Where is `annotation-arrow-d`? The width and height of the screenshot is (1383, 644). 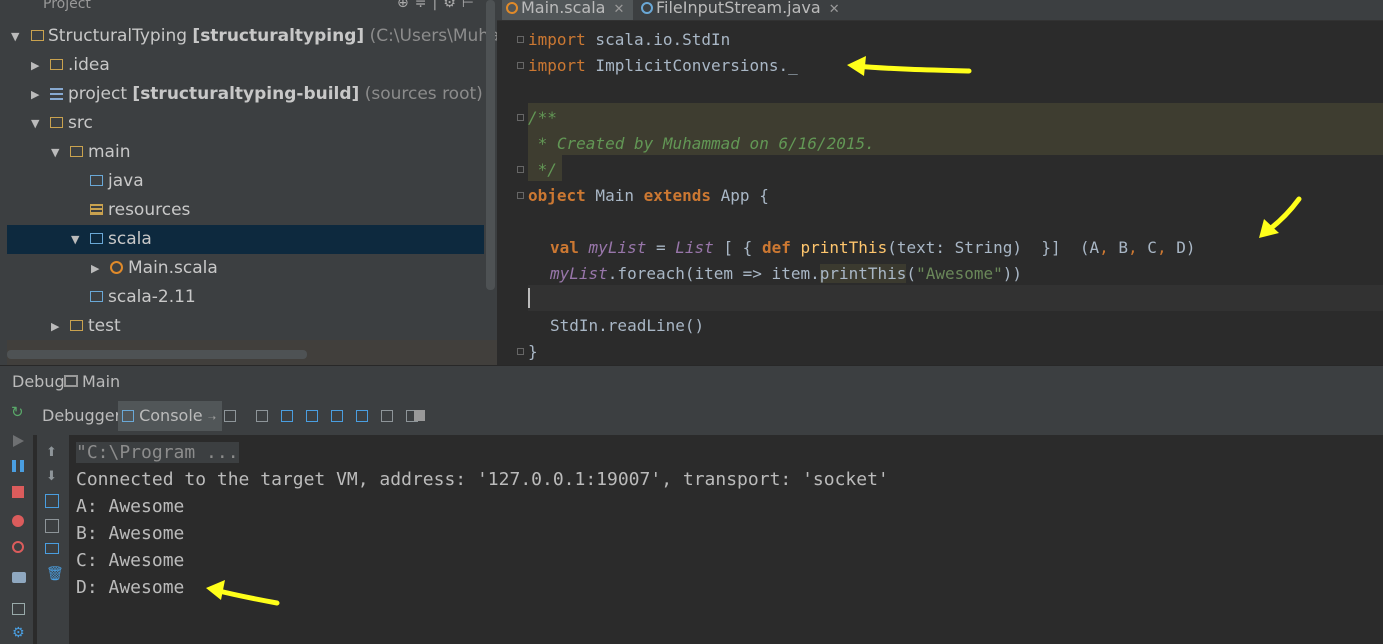 annotation-arrow-d is located at coordinates (1280, 217).